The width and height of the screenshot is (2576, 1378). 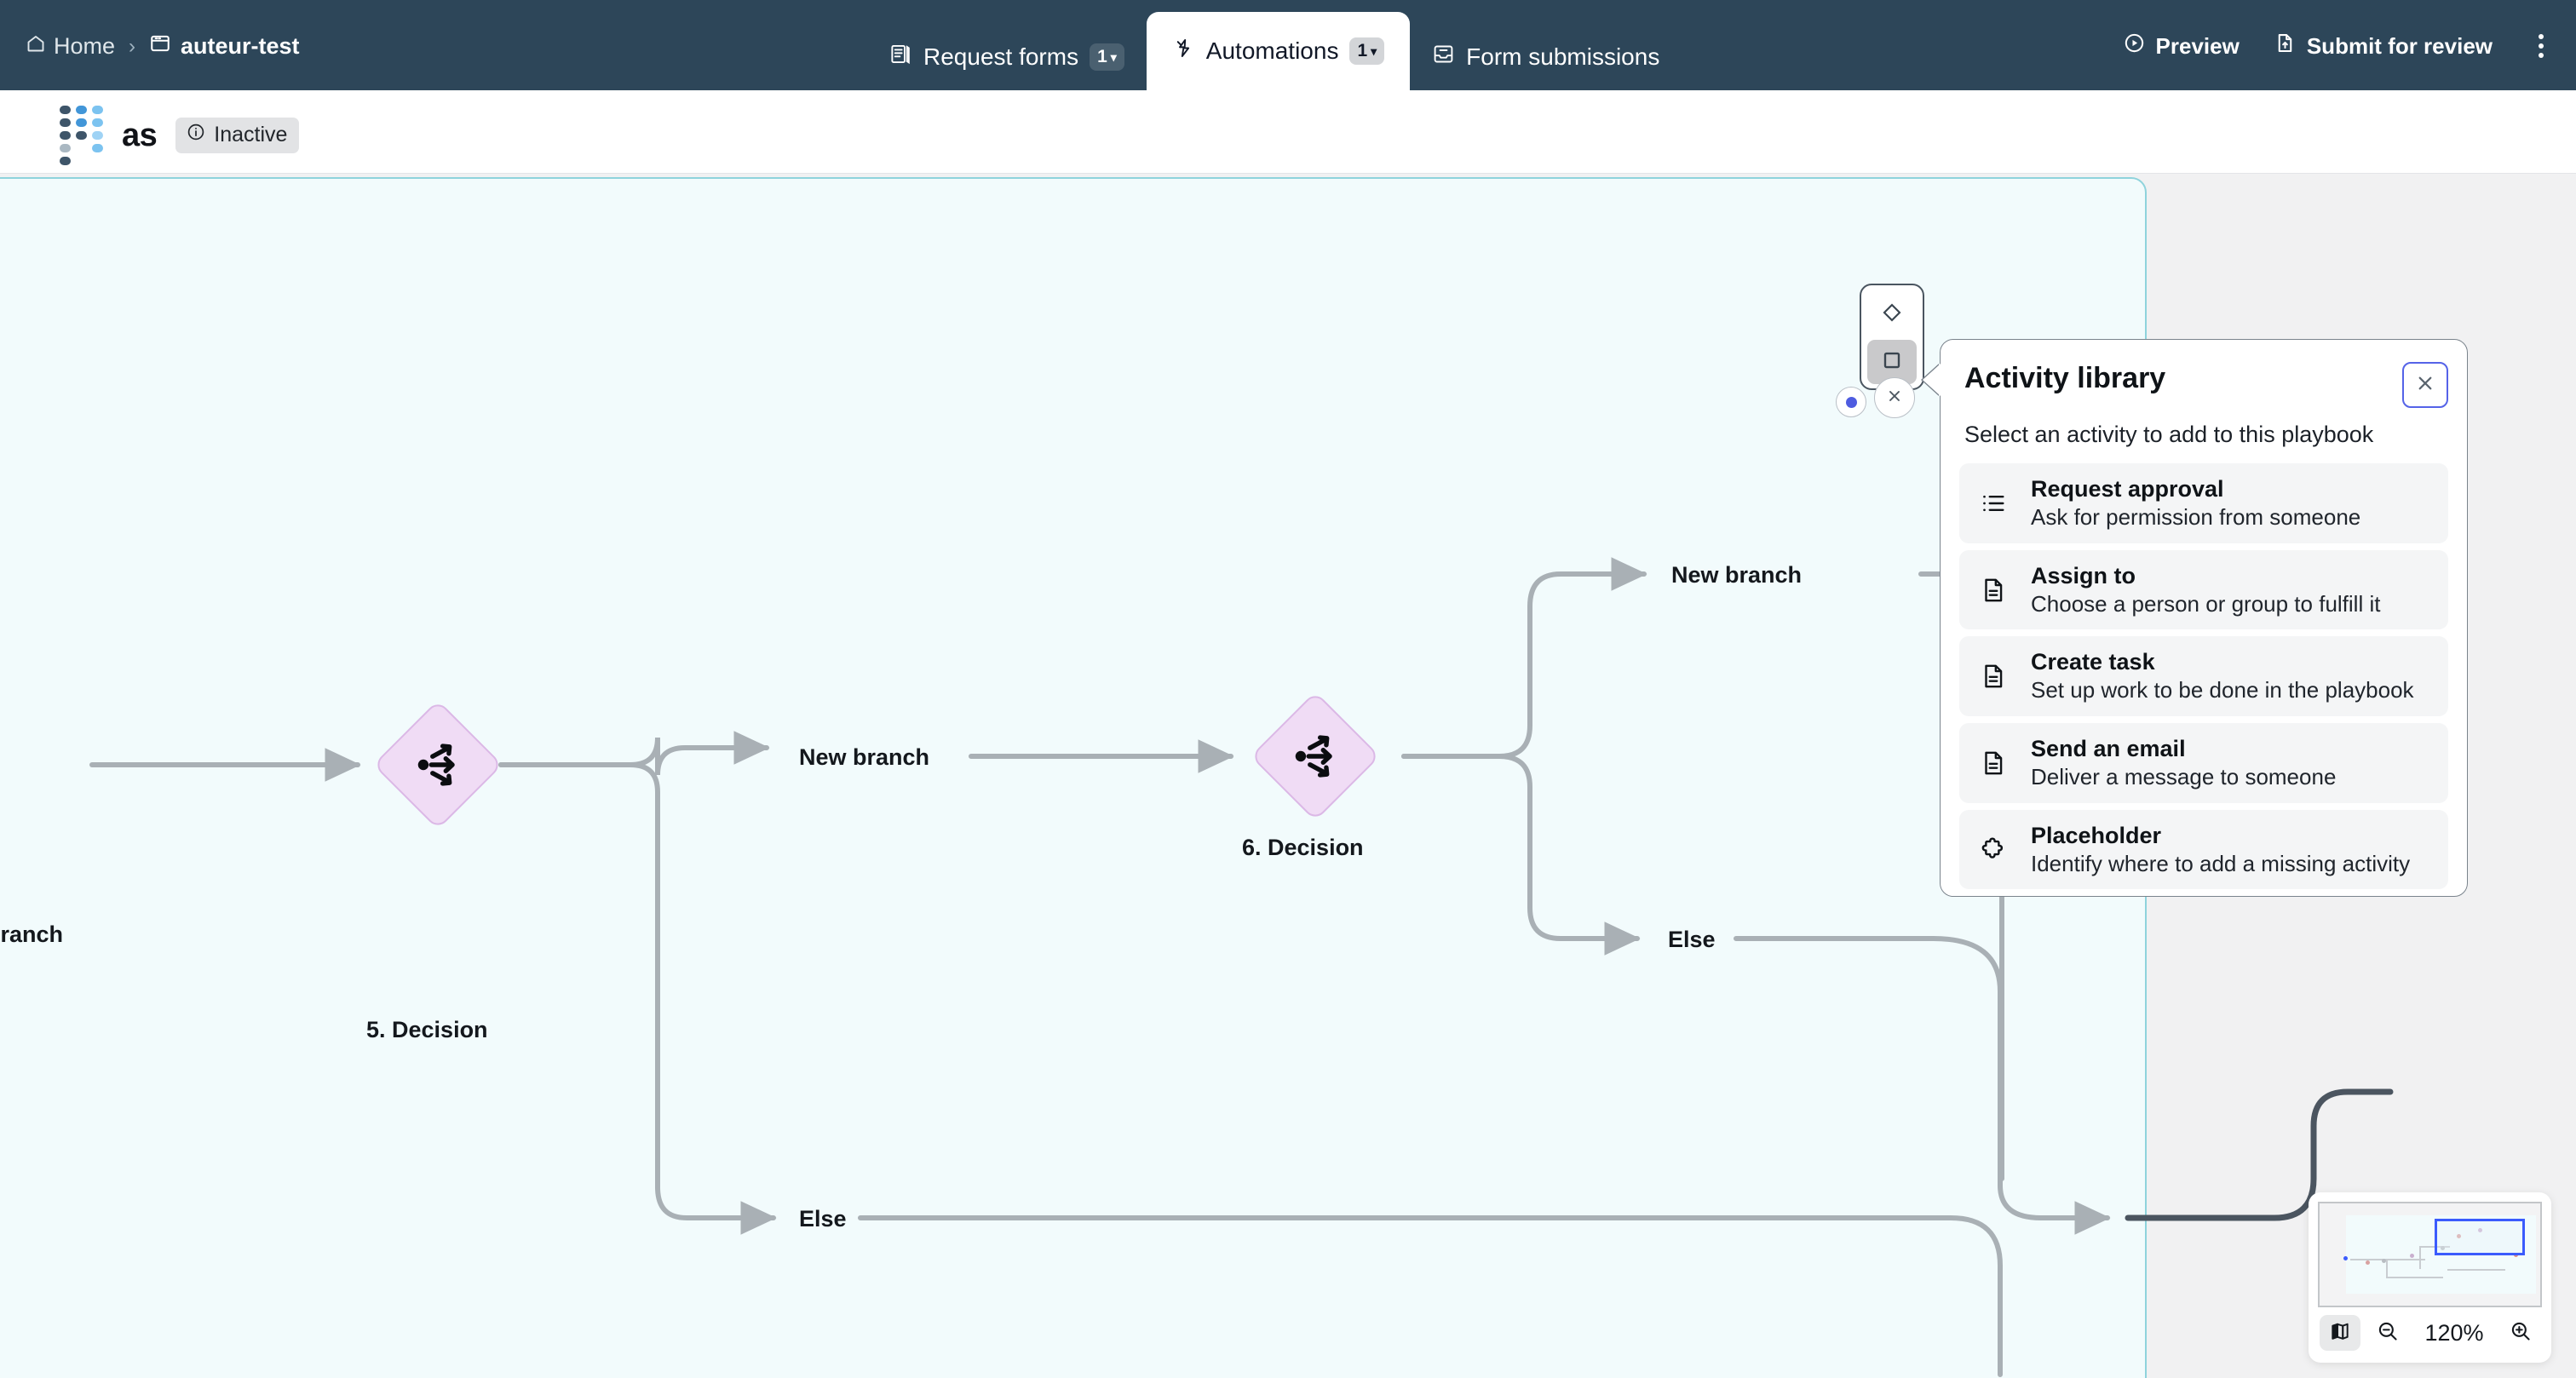 What do you see at coordinates (81, 135) in the screenshot?
I see `app-logo-icon` at bounding box center [81, 135].